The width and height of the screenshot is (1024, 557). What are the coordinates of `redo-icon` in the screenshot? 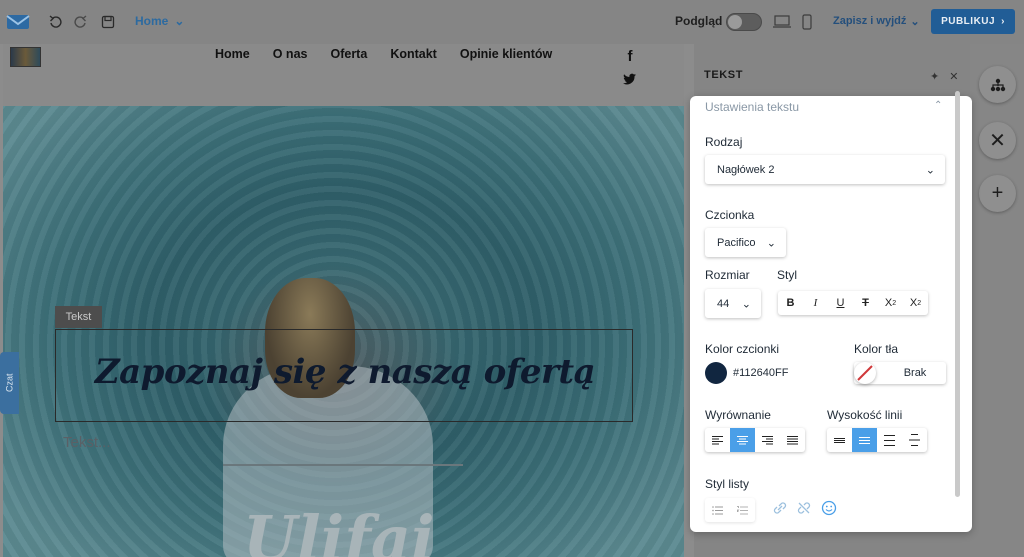 It's located at (80, 22).